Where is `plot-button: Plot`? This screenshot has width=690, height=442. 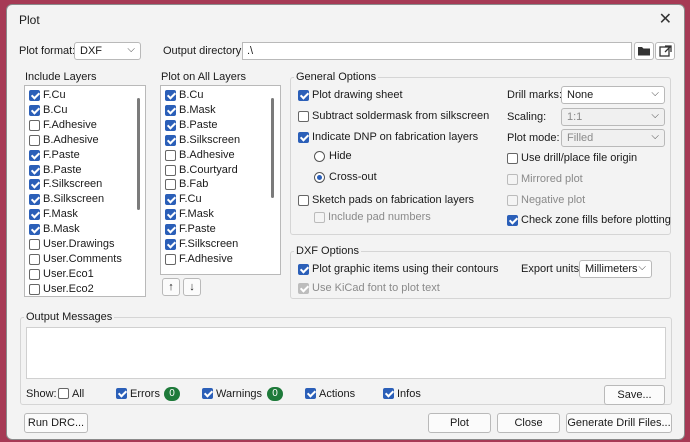 plot-button: Plot is located at coordinates (459, 423).